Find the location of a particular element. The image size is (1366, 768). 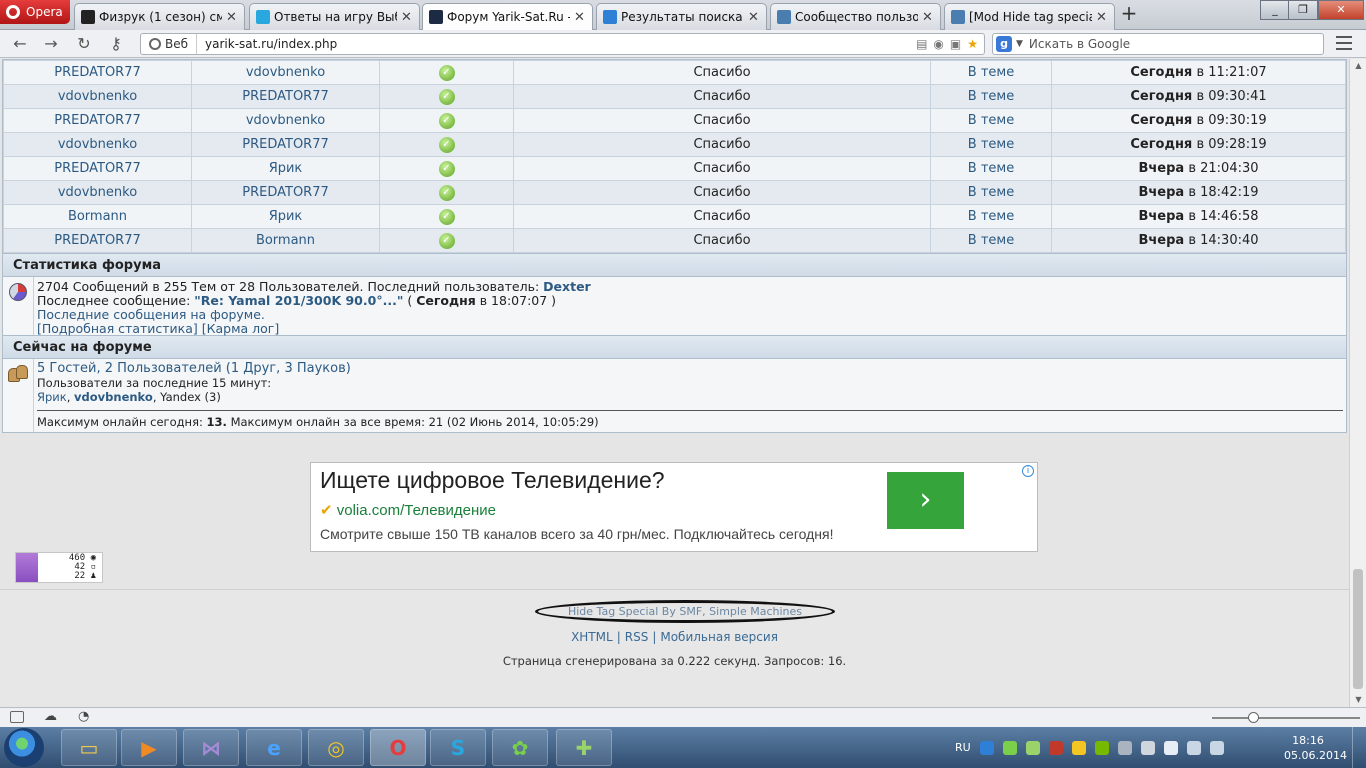

to-user-link: Bormann is located at coordinates (285, 240).